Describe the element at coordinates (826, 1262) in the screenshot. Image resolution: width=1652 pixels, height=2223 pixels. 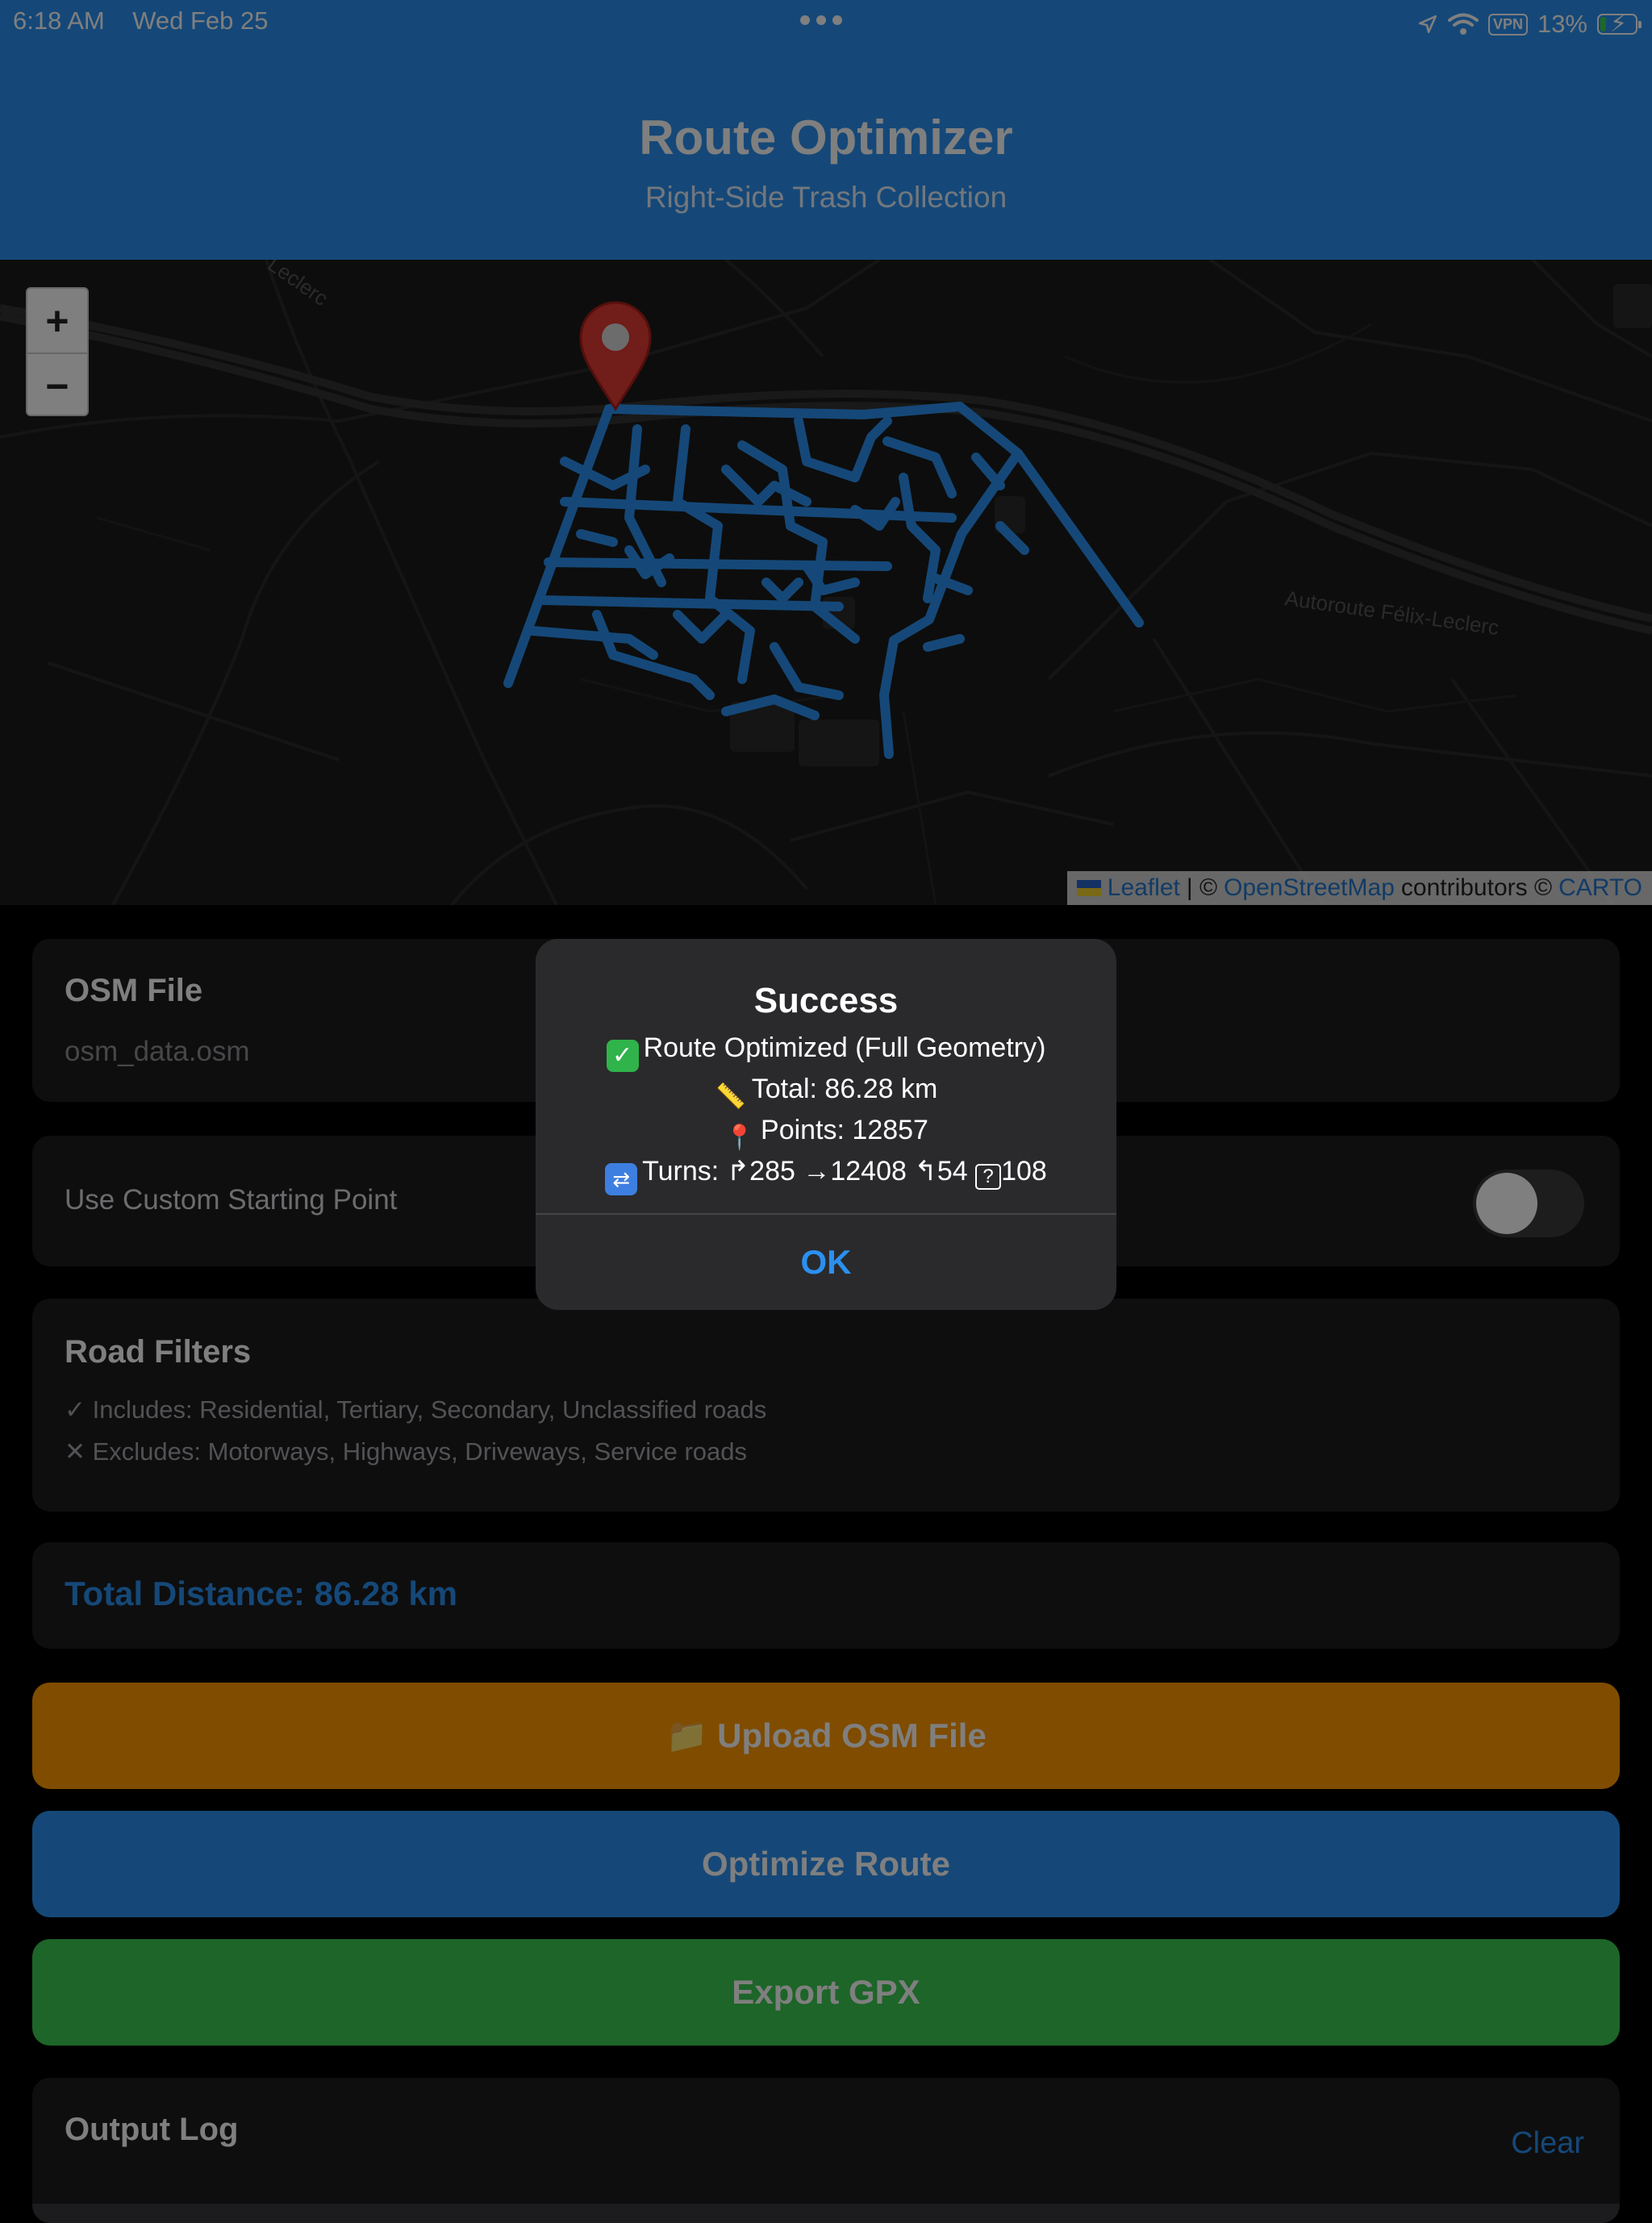
I see `alert-ok-button: OK` at that location.